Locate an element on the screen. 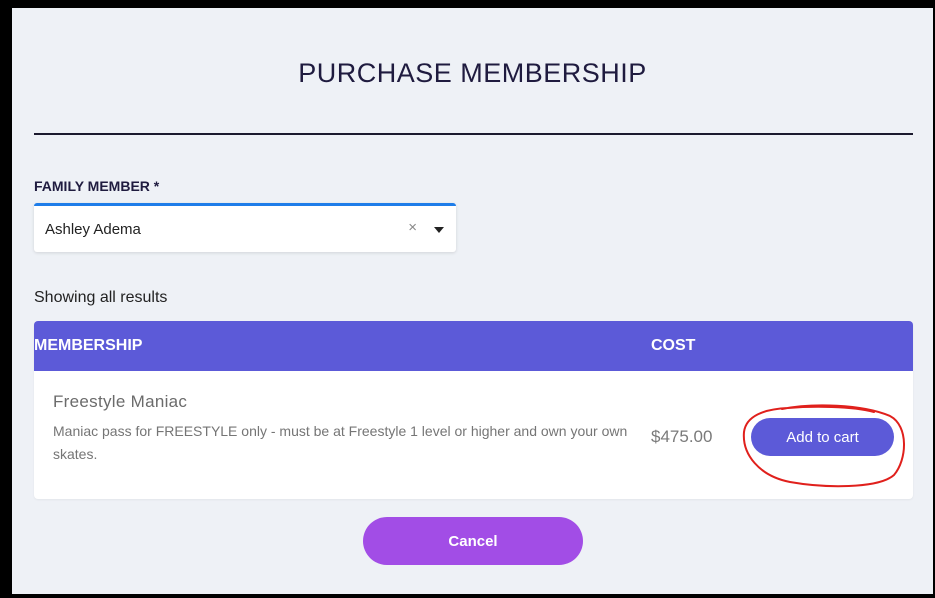 The height and width of the screenshot is (598, 935). caret-down-icon is located at coordinates (439, 230).